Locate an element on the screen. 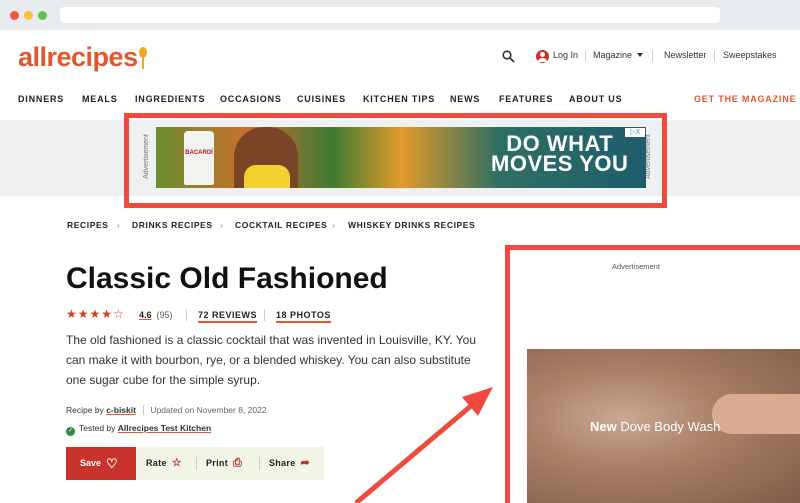 Image resolution: width=800 pixels, height=503 pixels. highlight-arrow-icon is located at coordinates (423, 445).